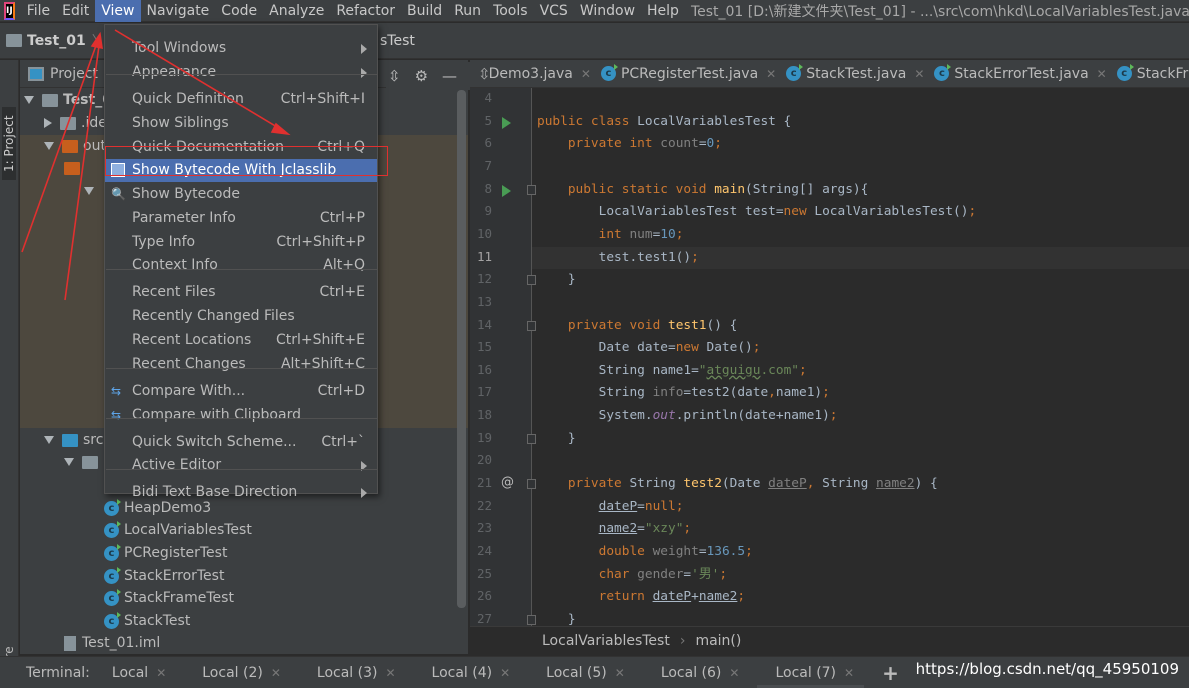 Image resolution: width=1189 pixels, height=688 pixels. I want to click on view-menu-item: Context Info Alt+Q, so click(241, 265).